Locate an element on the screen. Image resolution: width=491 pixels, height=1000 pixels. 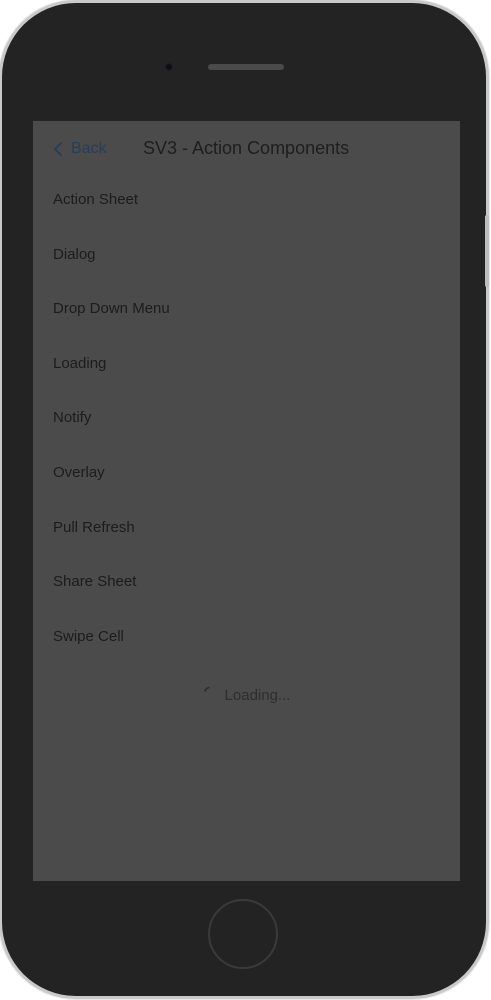
power-button is located at coordinates (487, 251).